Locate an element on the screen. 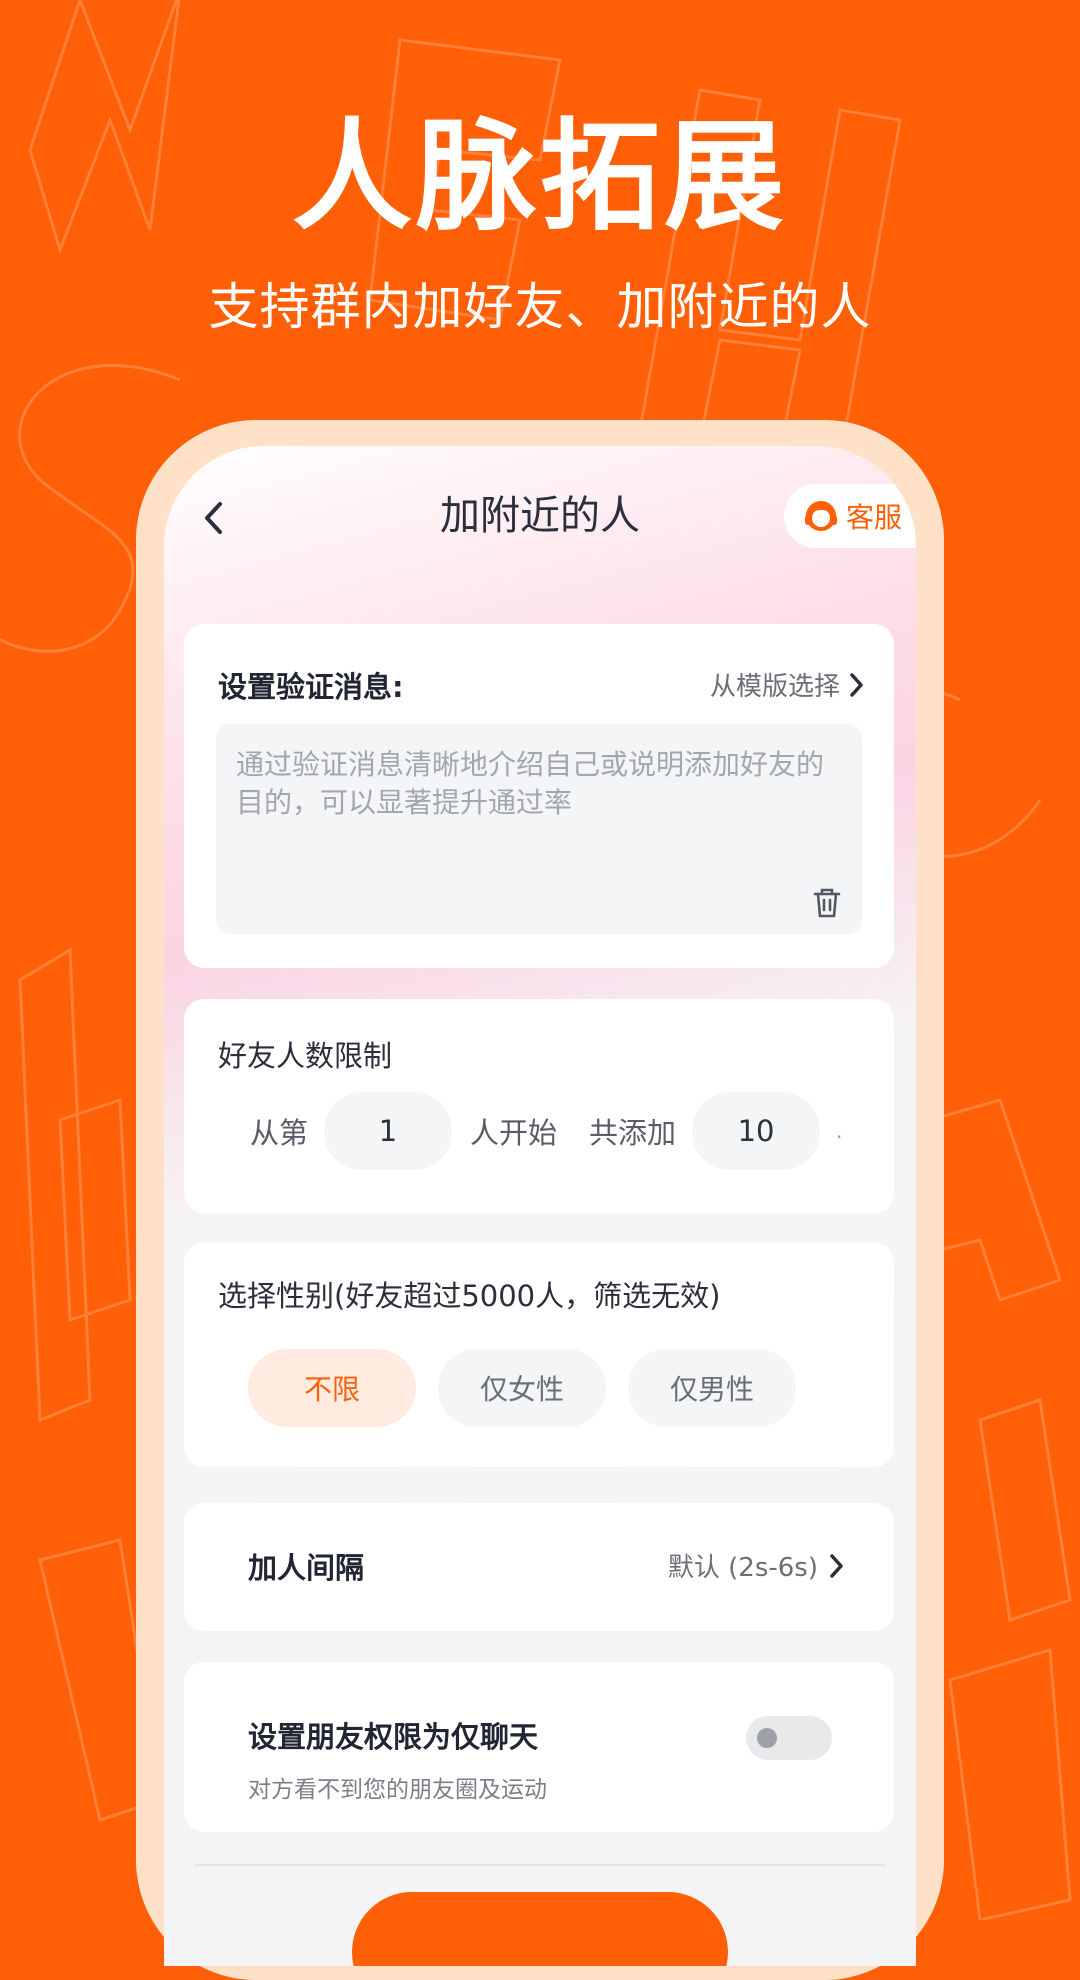  chat-only-permission-card: 设置朋友权限为仅聊天 对方看不到您的朋友圈及运动 is located at coordinates (539, 1747).